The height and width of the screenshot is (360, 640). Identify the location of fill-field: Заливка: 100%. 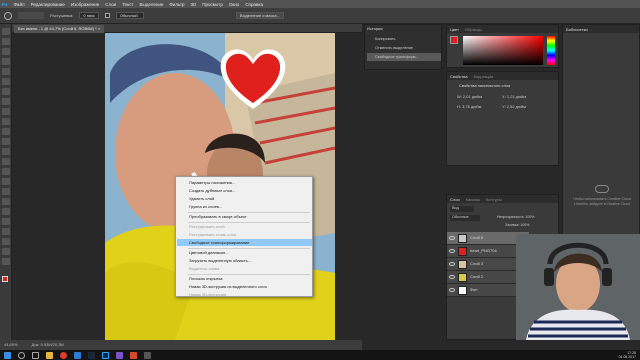
(517, 225).